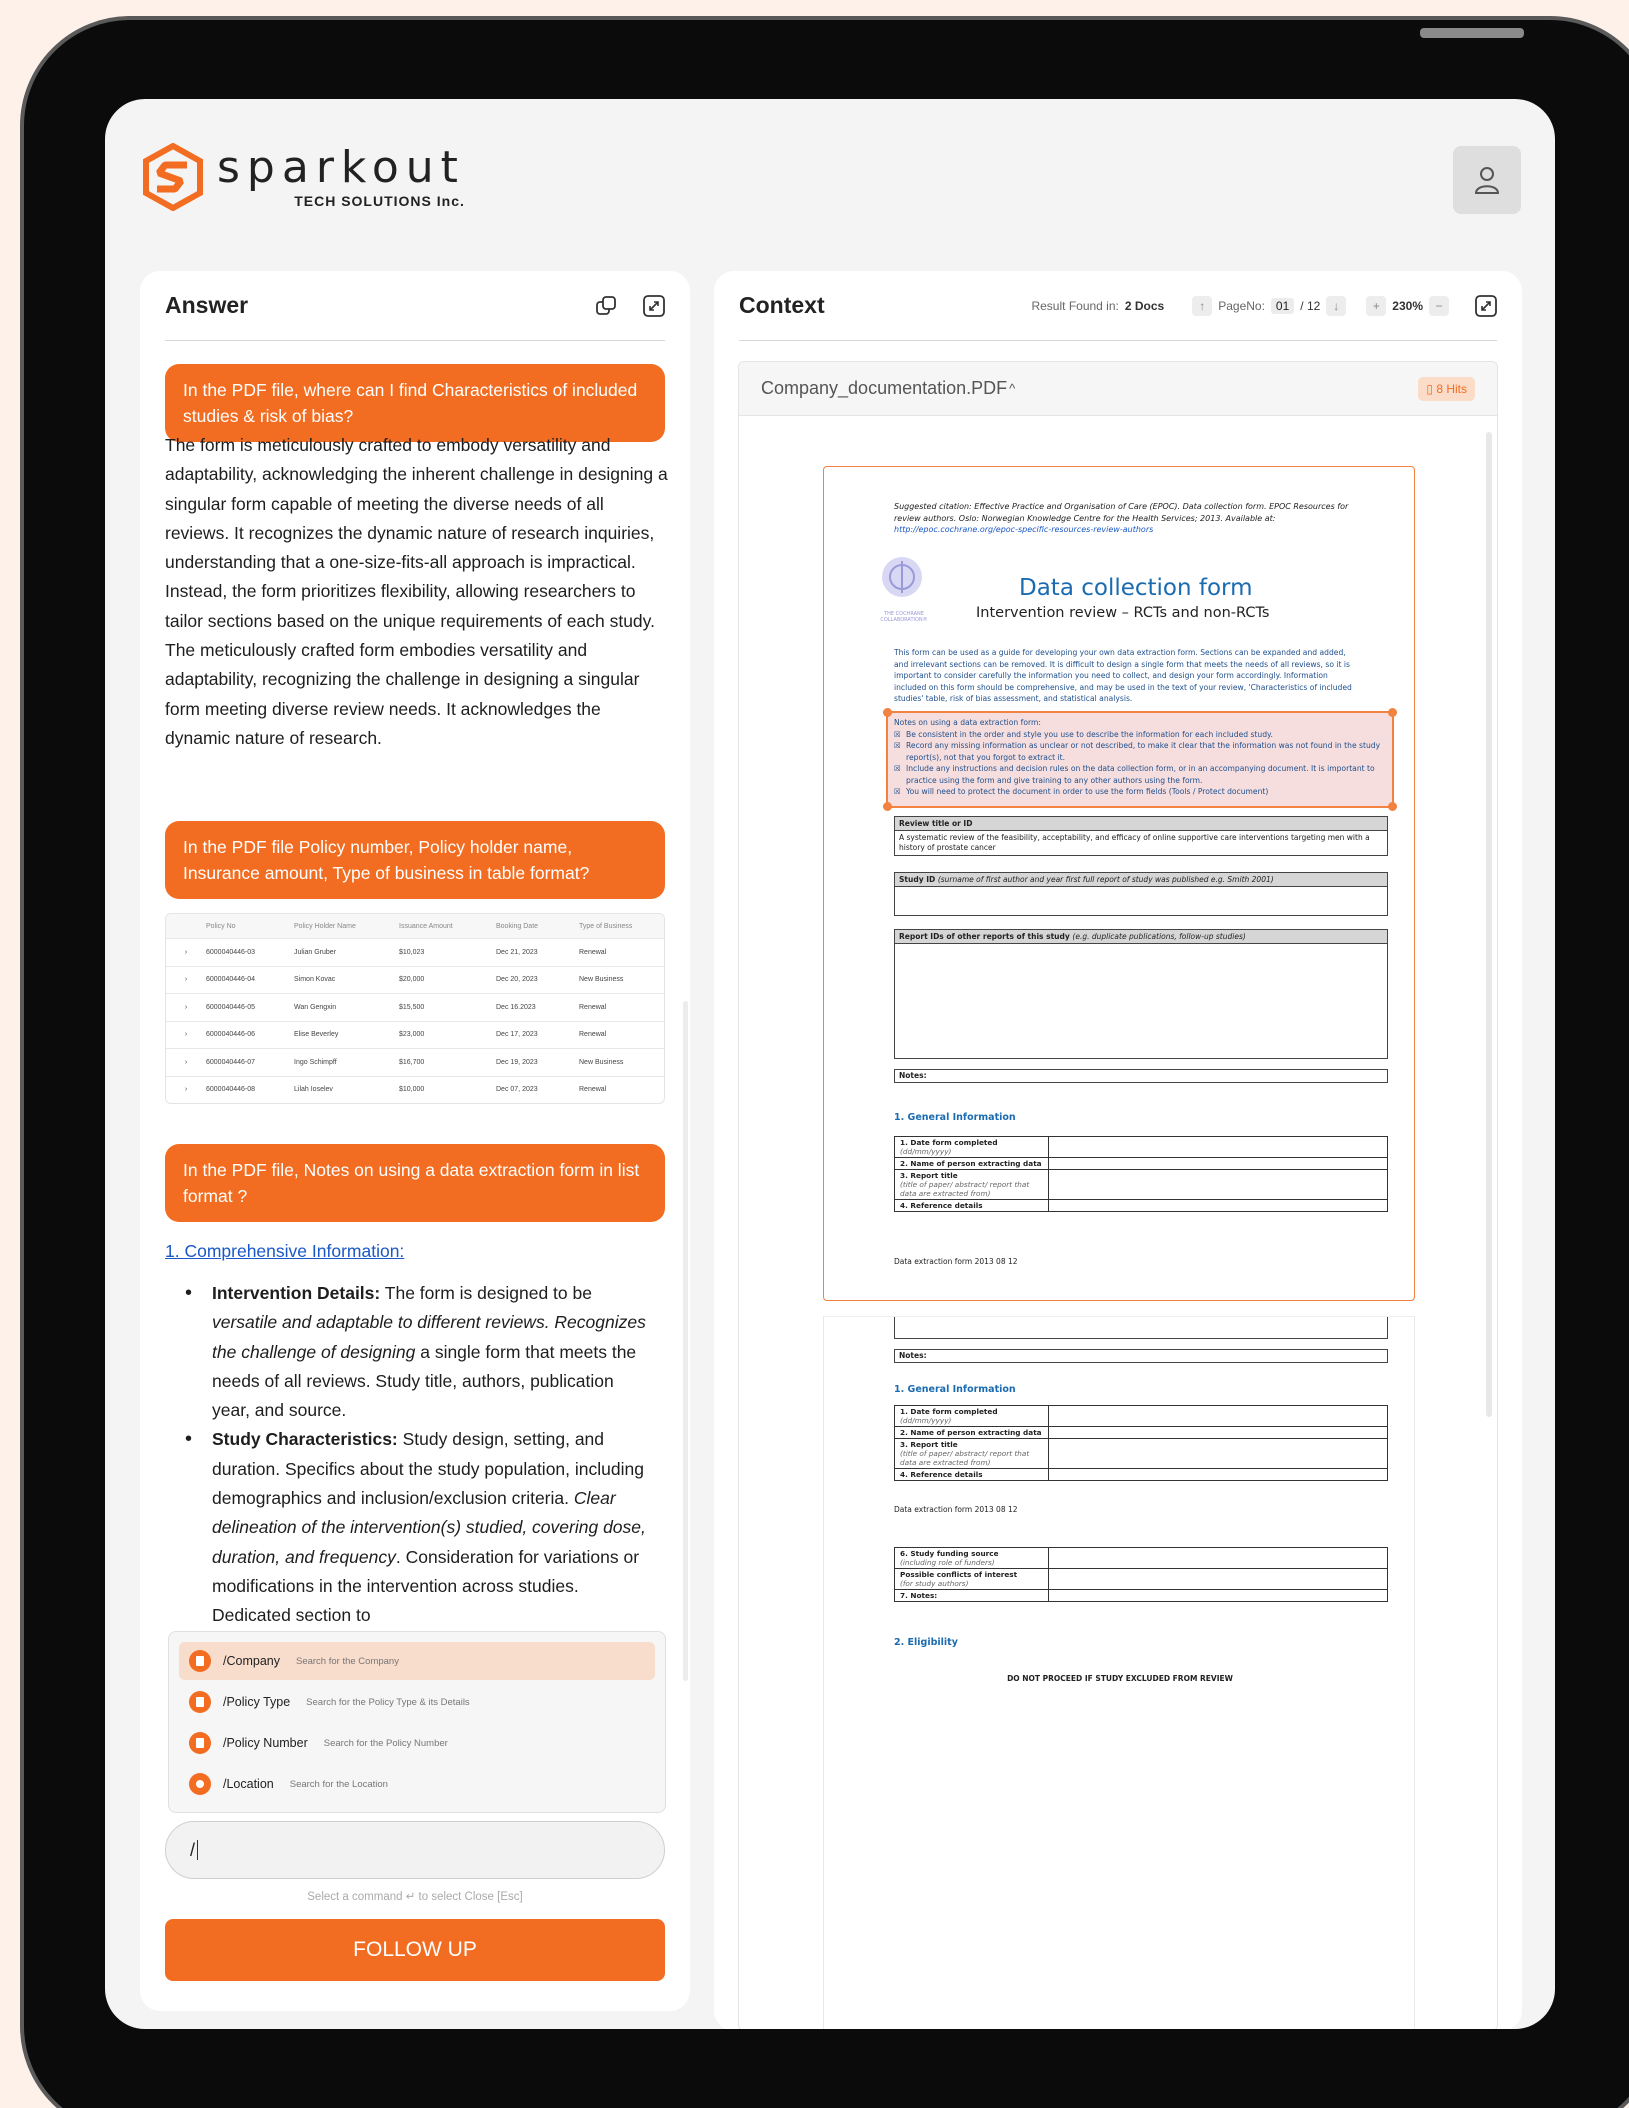 The height and width of the screenshot is (2108, 1629). What do you see at coordinates (782, 305) in the screenshot?
I see `context-title: Context` at bounding box center [782, 305].